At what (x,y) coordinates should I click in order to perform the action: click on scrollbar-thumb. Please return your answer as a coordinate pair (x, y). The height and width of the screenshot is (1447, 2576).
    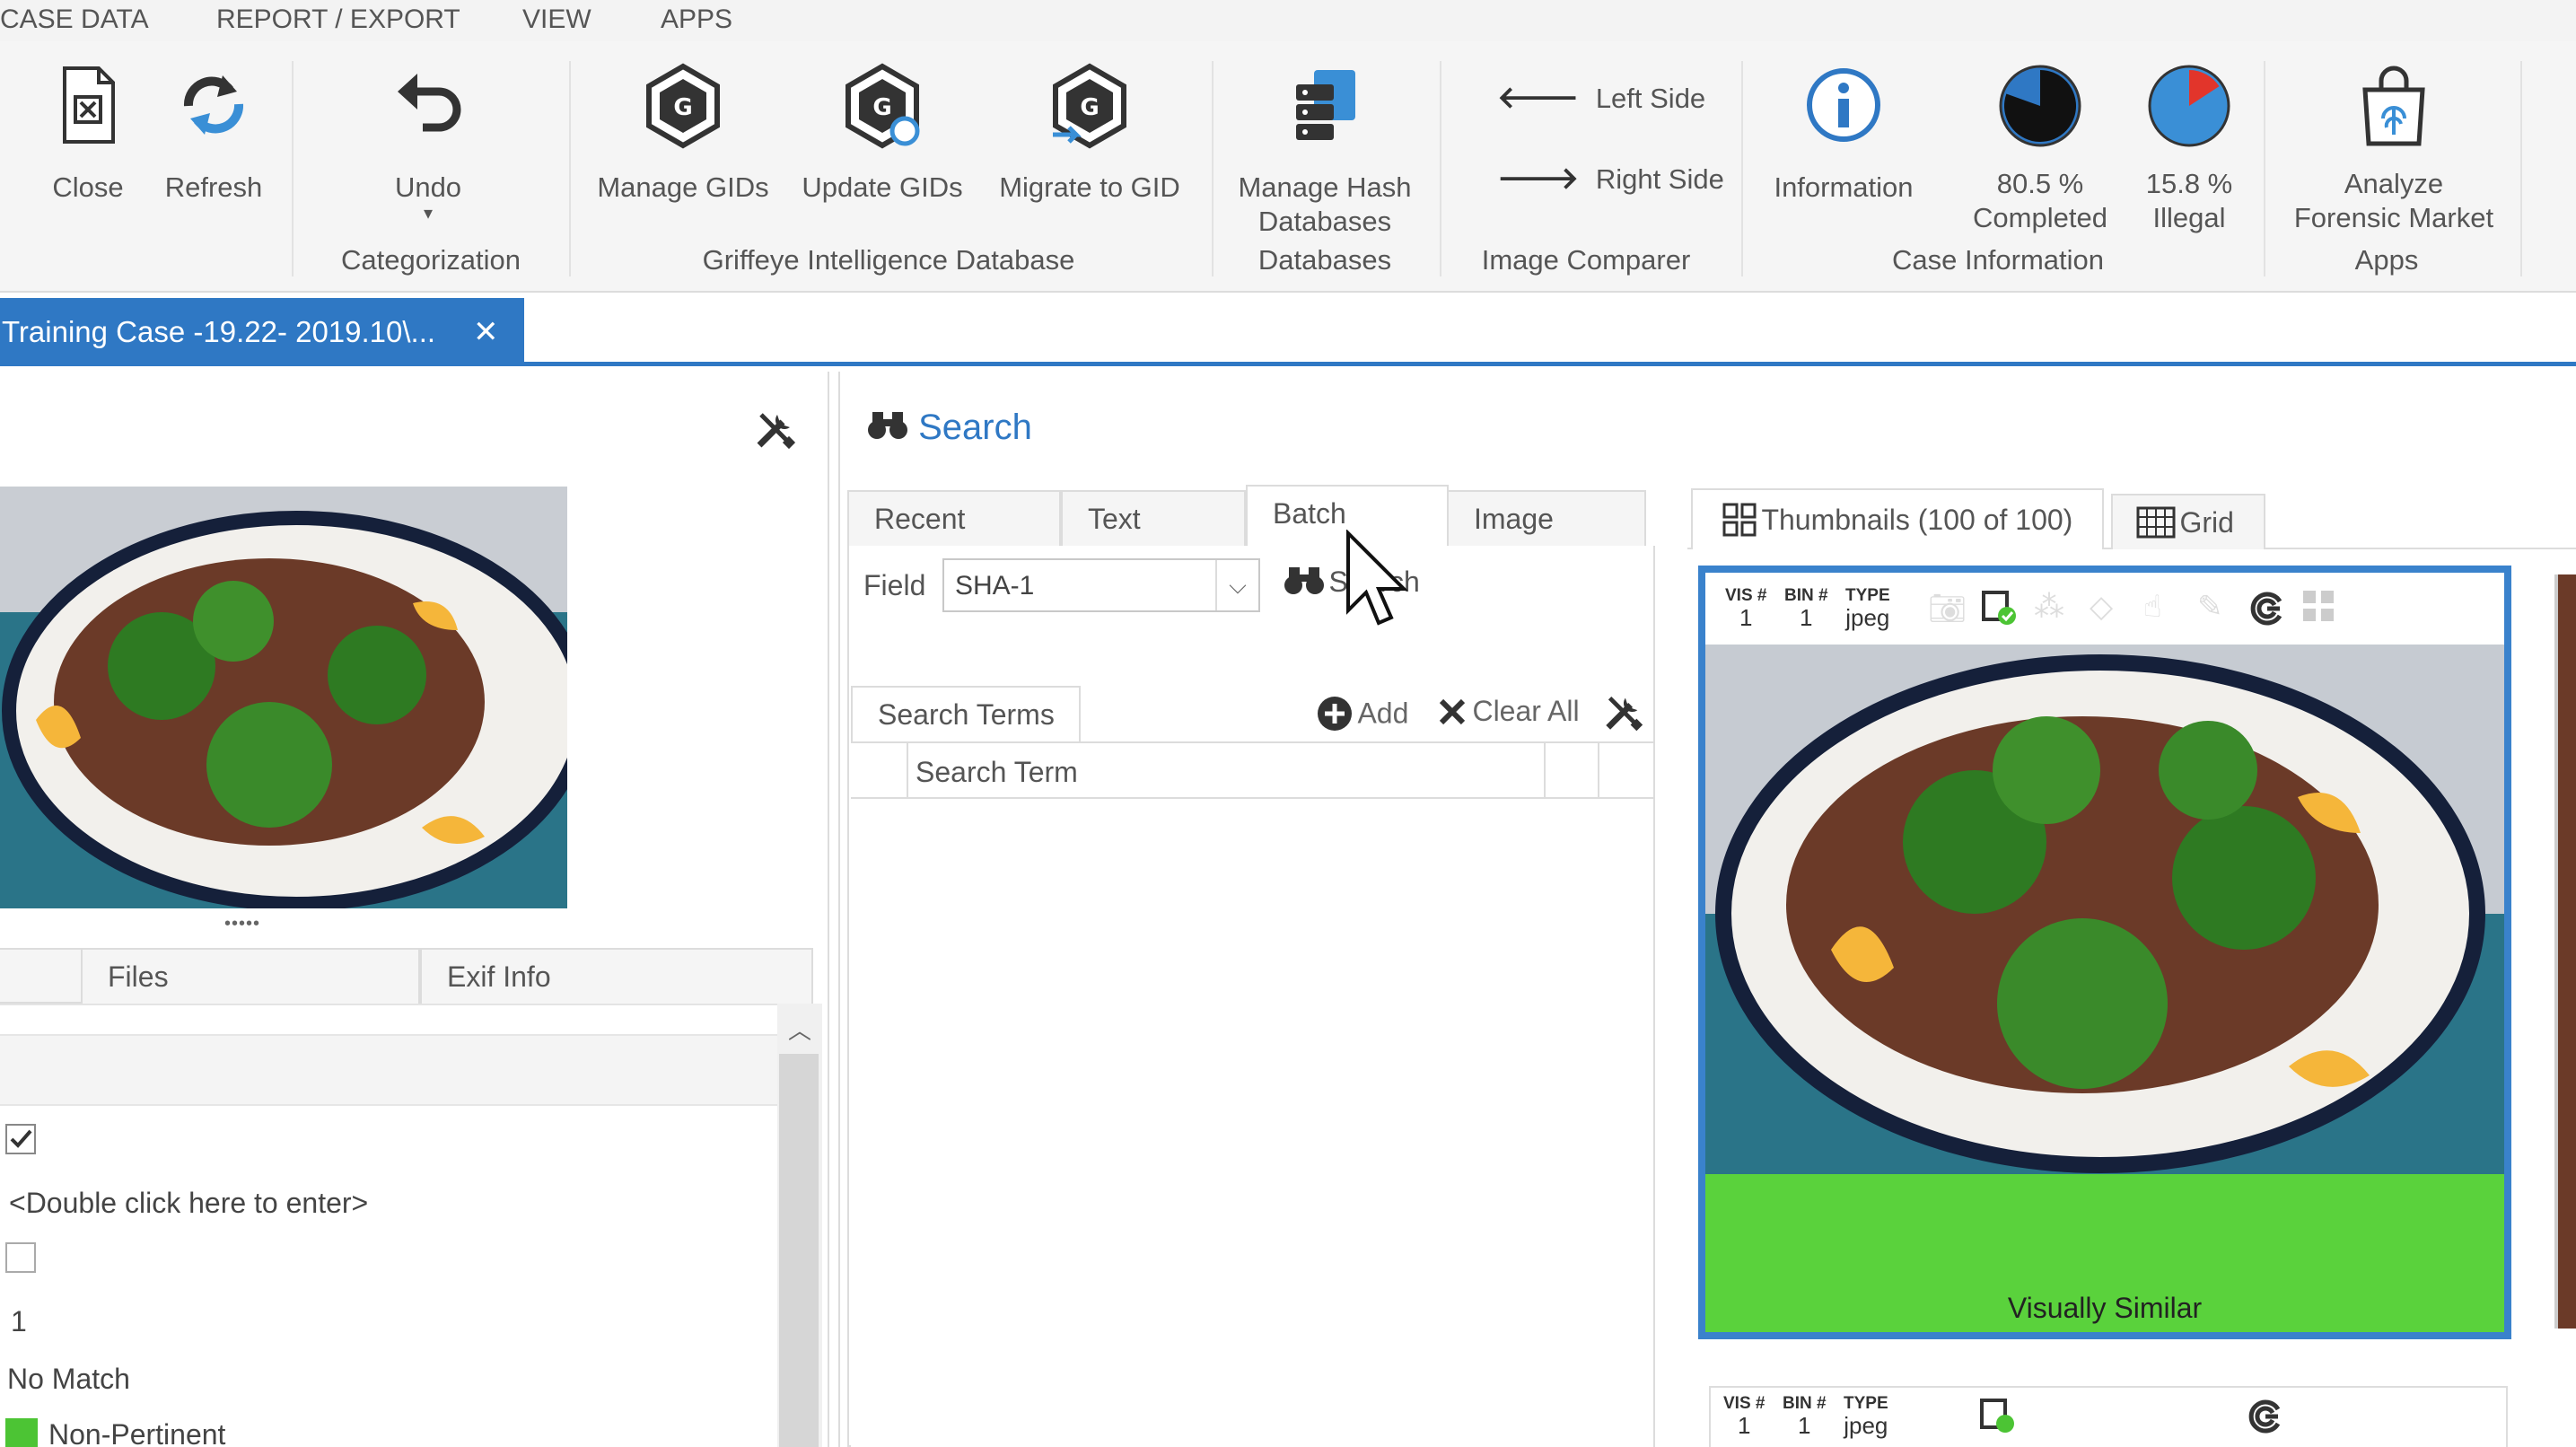
    Looking at the image, I should click on (799, 1250).